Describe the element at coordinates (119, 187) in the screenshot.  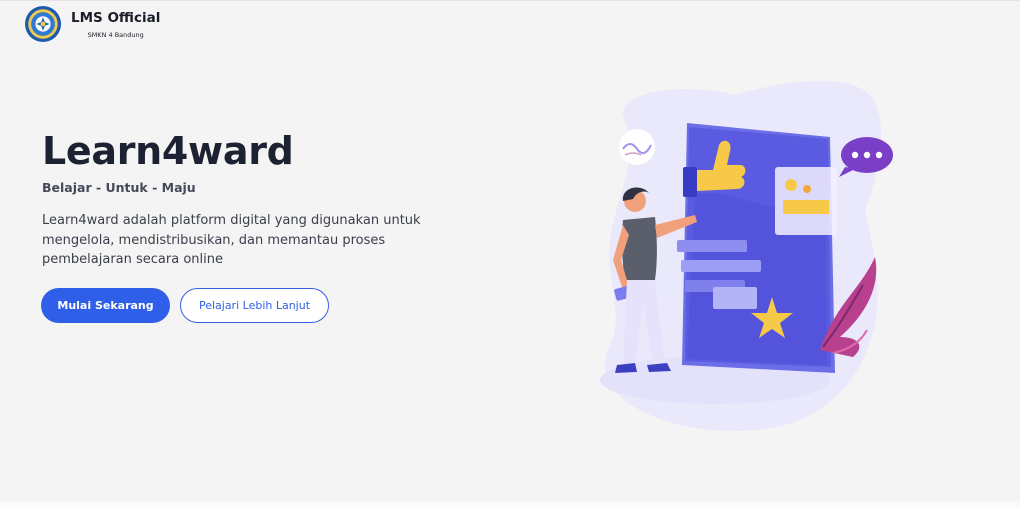
I see `hero-tagline: Belajar - Untuk - Maju` at that location.